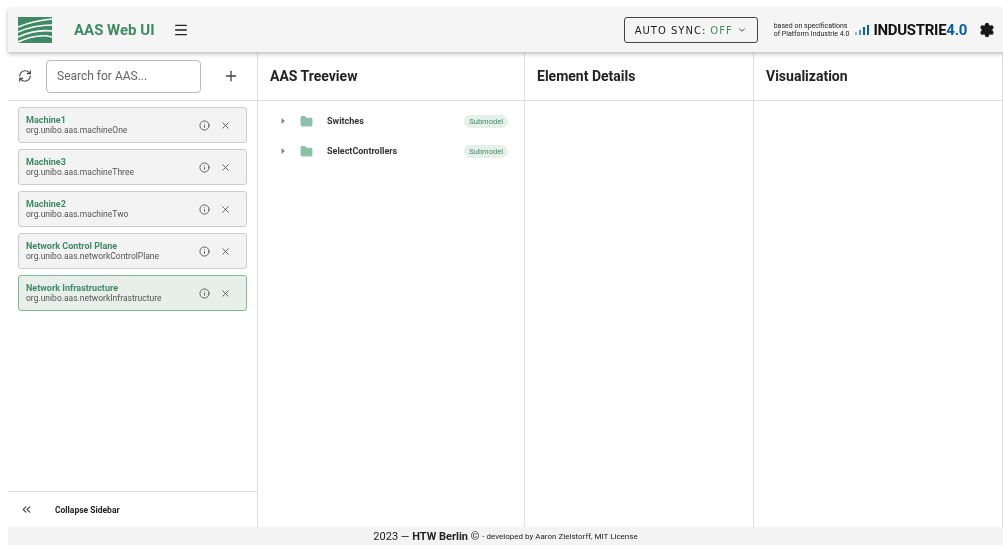 The height and width of the screenshot is (545, 1003). I want to click on aas-id: org.unibo.aas.machineOne, so click(77, 130).